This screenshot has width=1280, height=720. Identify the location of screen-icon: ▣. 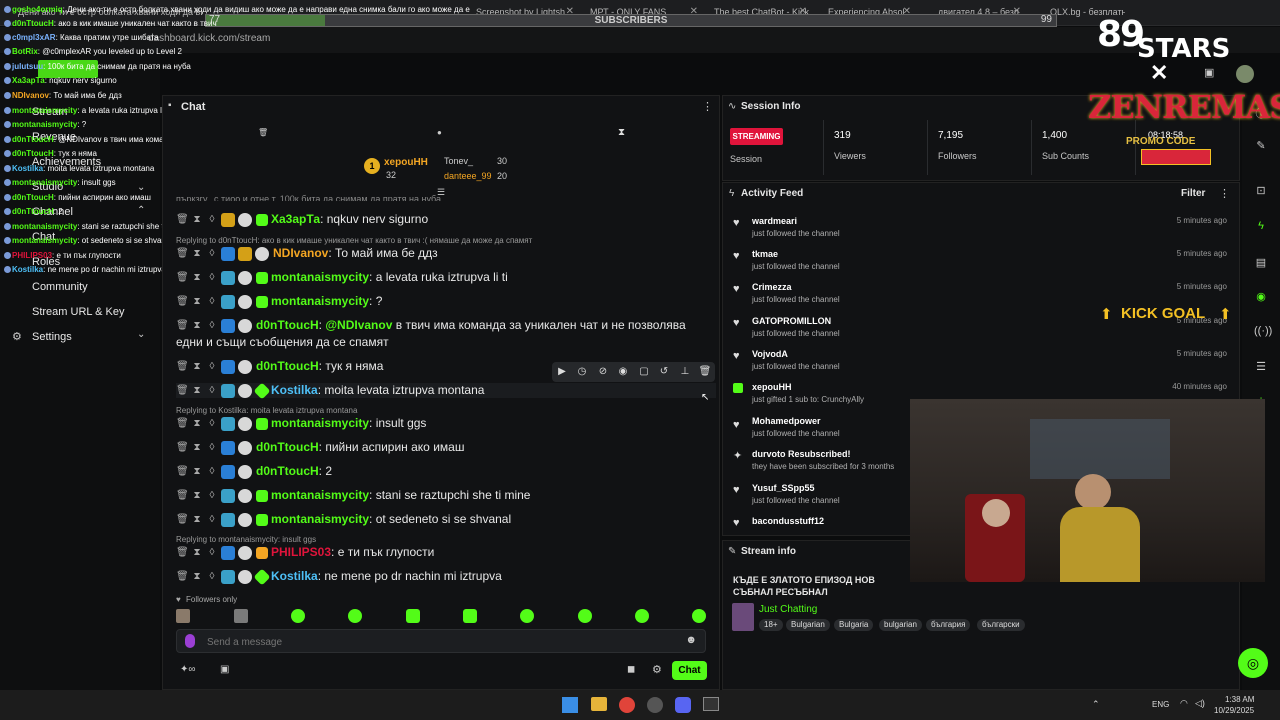
(1209, 72).